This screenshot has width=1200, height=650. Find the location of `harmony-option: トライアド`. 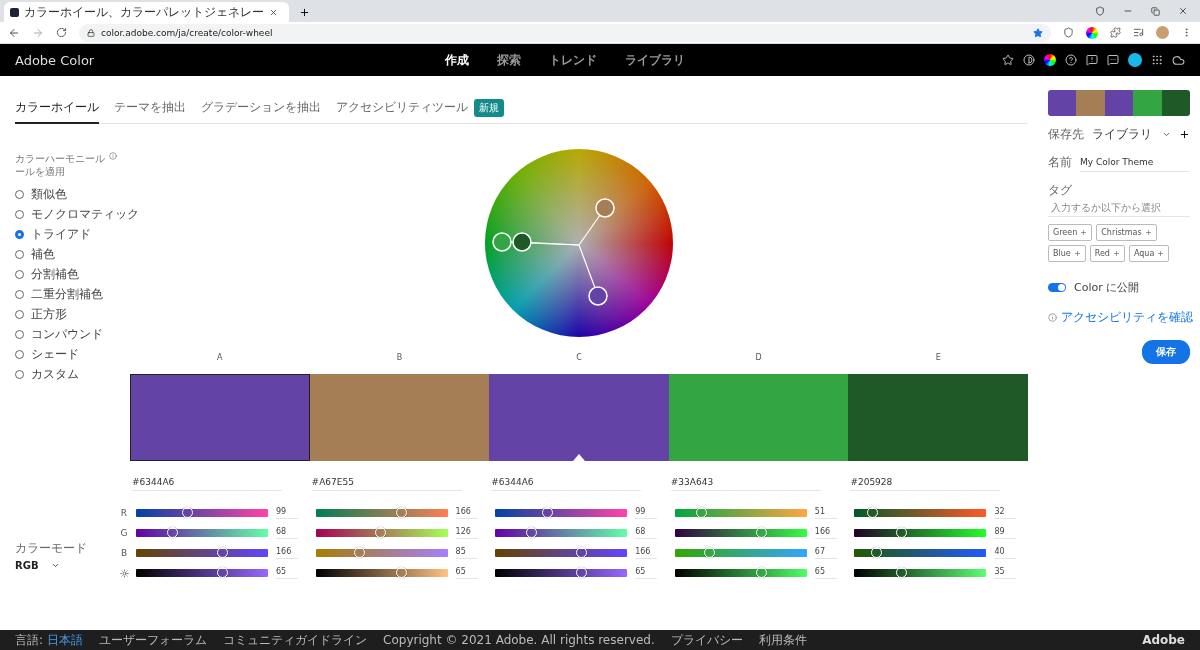

harmony-option: トライアド is located at coordinates (53, 234).